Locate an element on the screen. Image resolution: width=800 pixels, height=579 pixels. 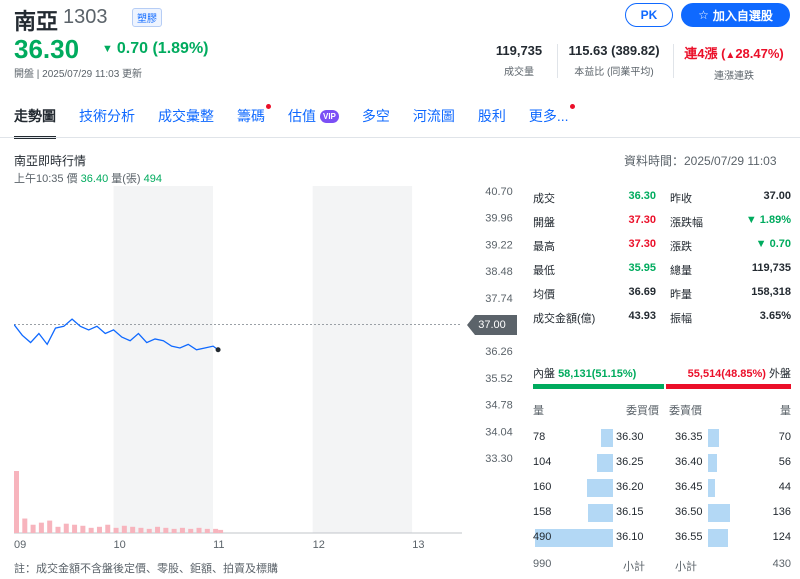
ask-qty: 56 is located at coordinates (784, 462).